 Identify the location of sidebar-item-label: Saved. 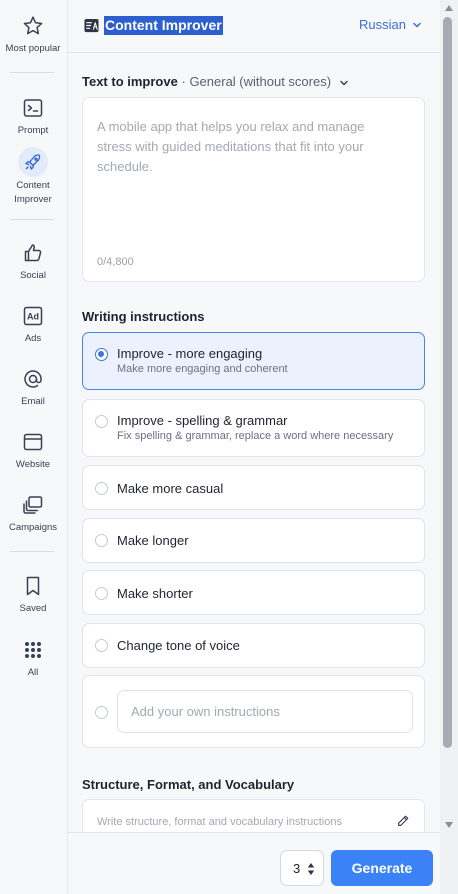
(33, 608).